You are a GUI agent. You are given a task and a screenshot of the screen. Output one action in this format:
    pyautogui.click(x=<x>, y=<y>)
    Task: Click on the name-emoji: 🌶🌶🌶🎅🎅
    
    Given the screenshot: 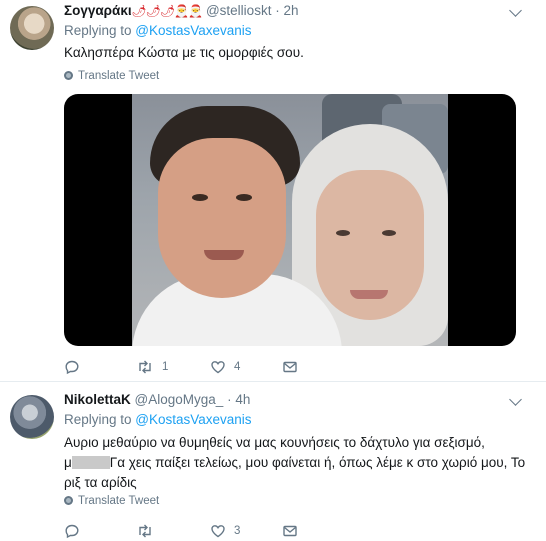 What is the action you would take?
    pyautogui.click(x=167, y=11)
    